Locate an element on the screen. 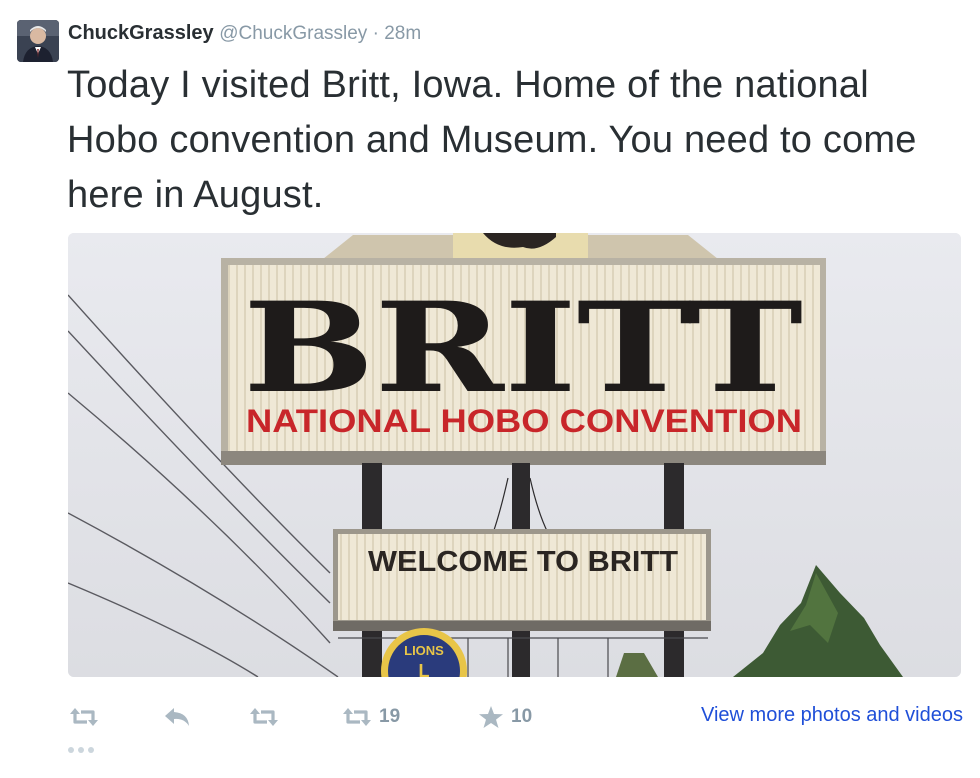 The image size is (980, 778). more-dots-icon is located at coordinates (81, 750).